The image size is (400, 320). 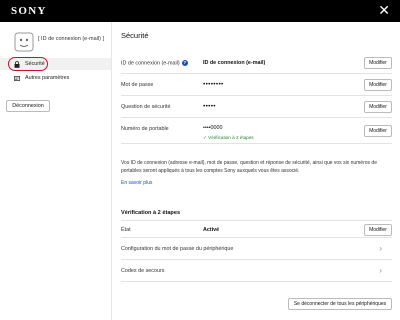 What do you see at coordinates (256, 85) in the screenshot?
I see `row-password: Mot de passe •••••••• Modifier` at bounding box center [256, 85].